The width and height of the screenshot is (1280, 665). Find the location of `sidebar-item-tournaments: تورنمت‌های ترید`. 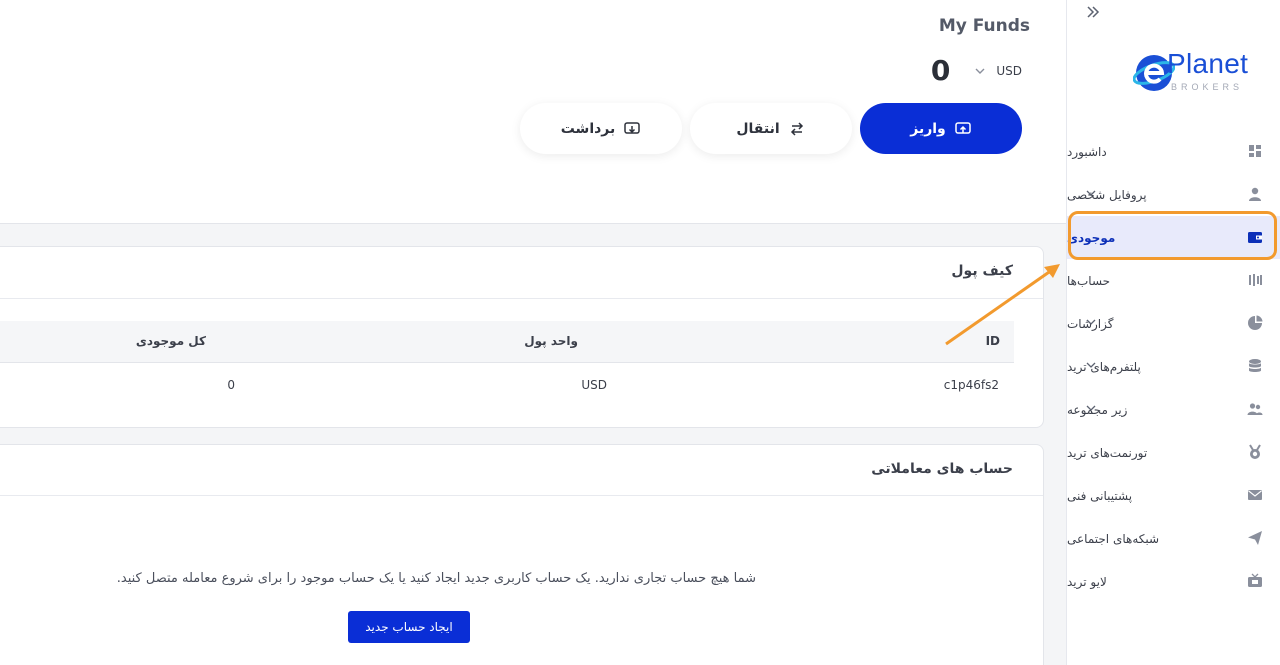

sidebar-item-tournaments: تورنمت‌های ترید is located at coordinates (1173, 452).